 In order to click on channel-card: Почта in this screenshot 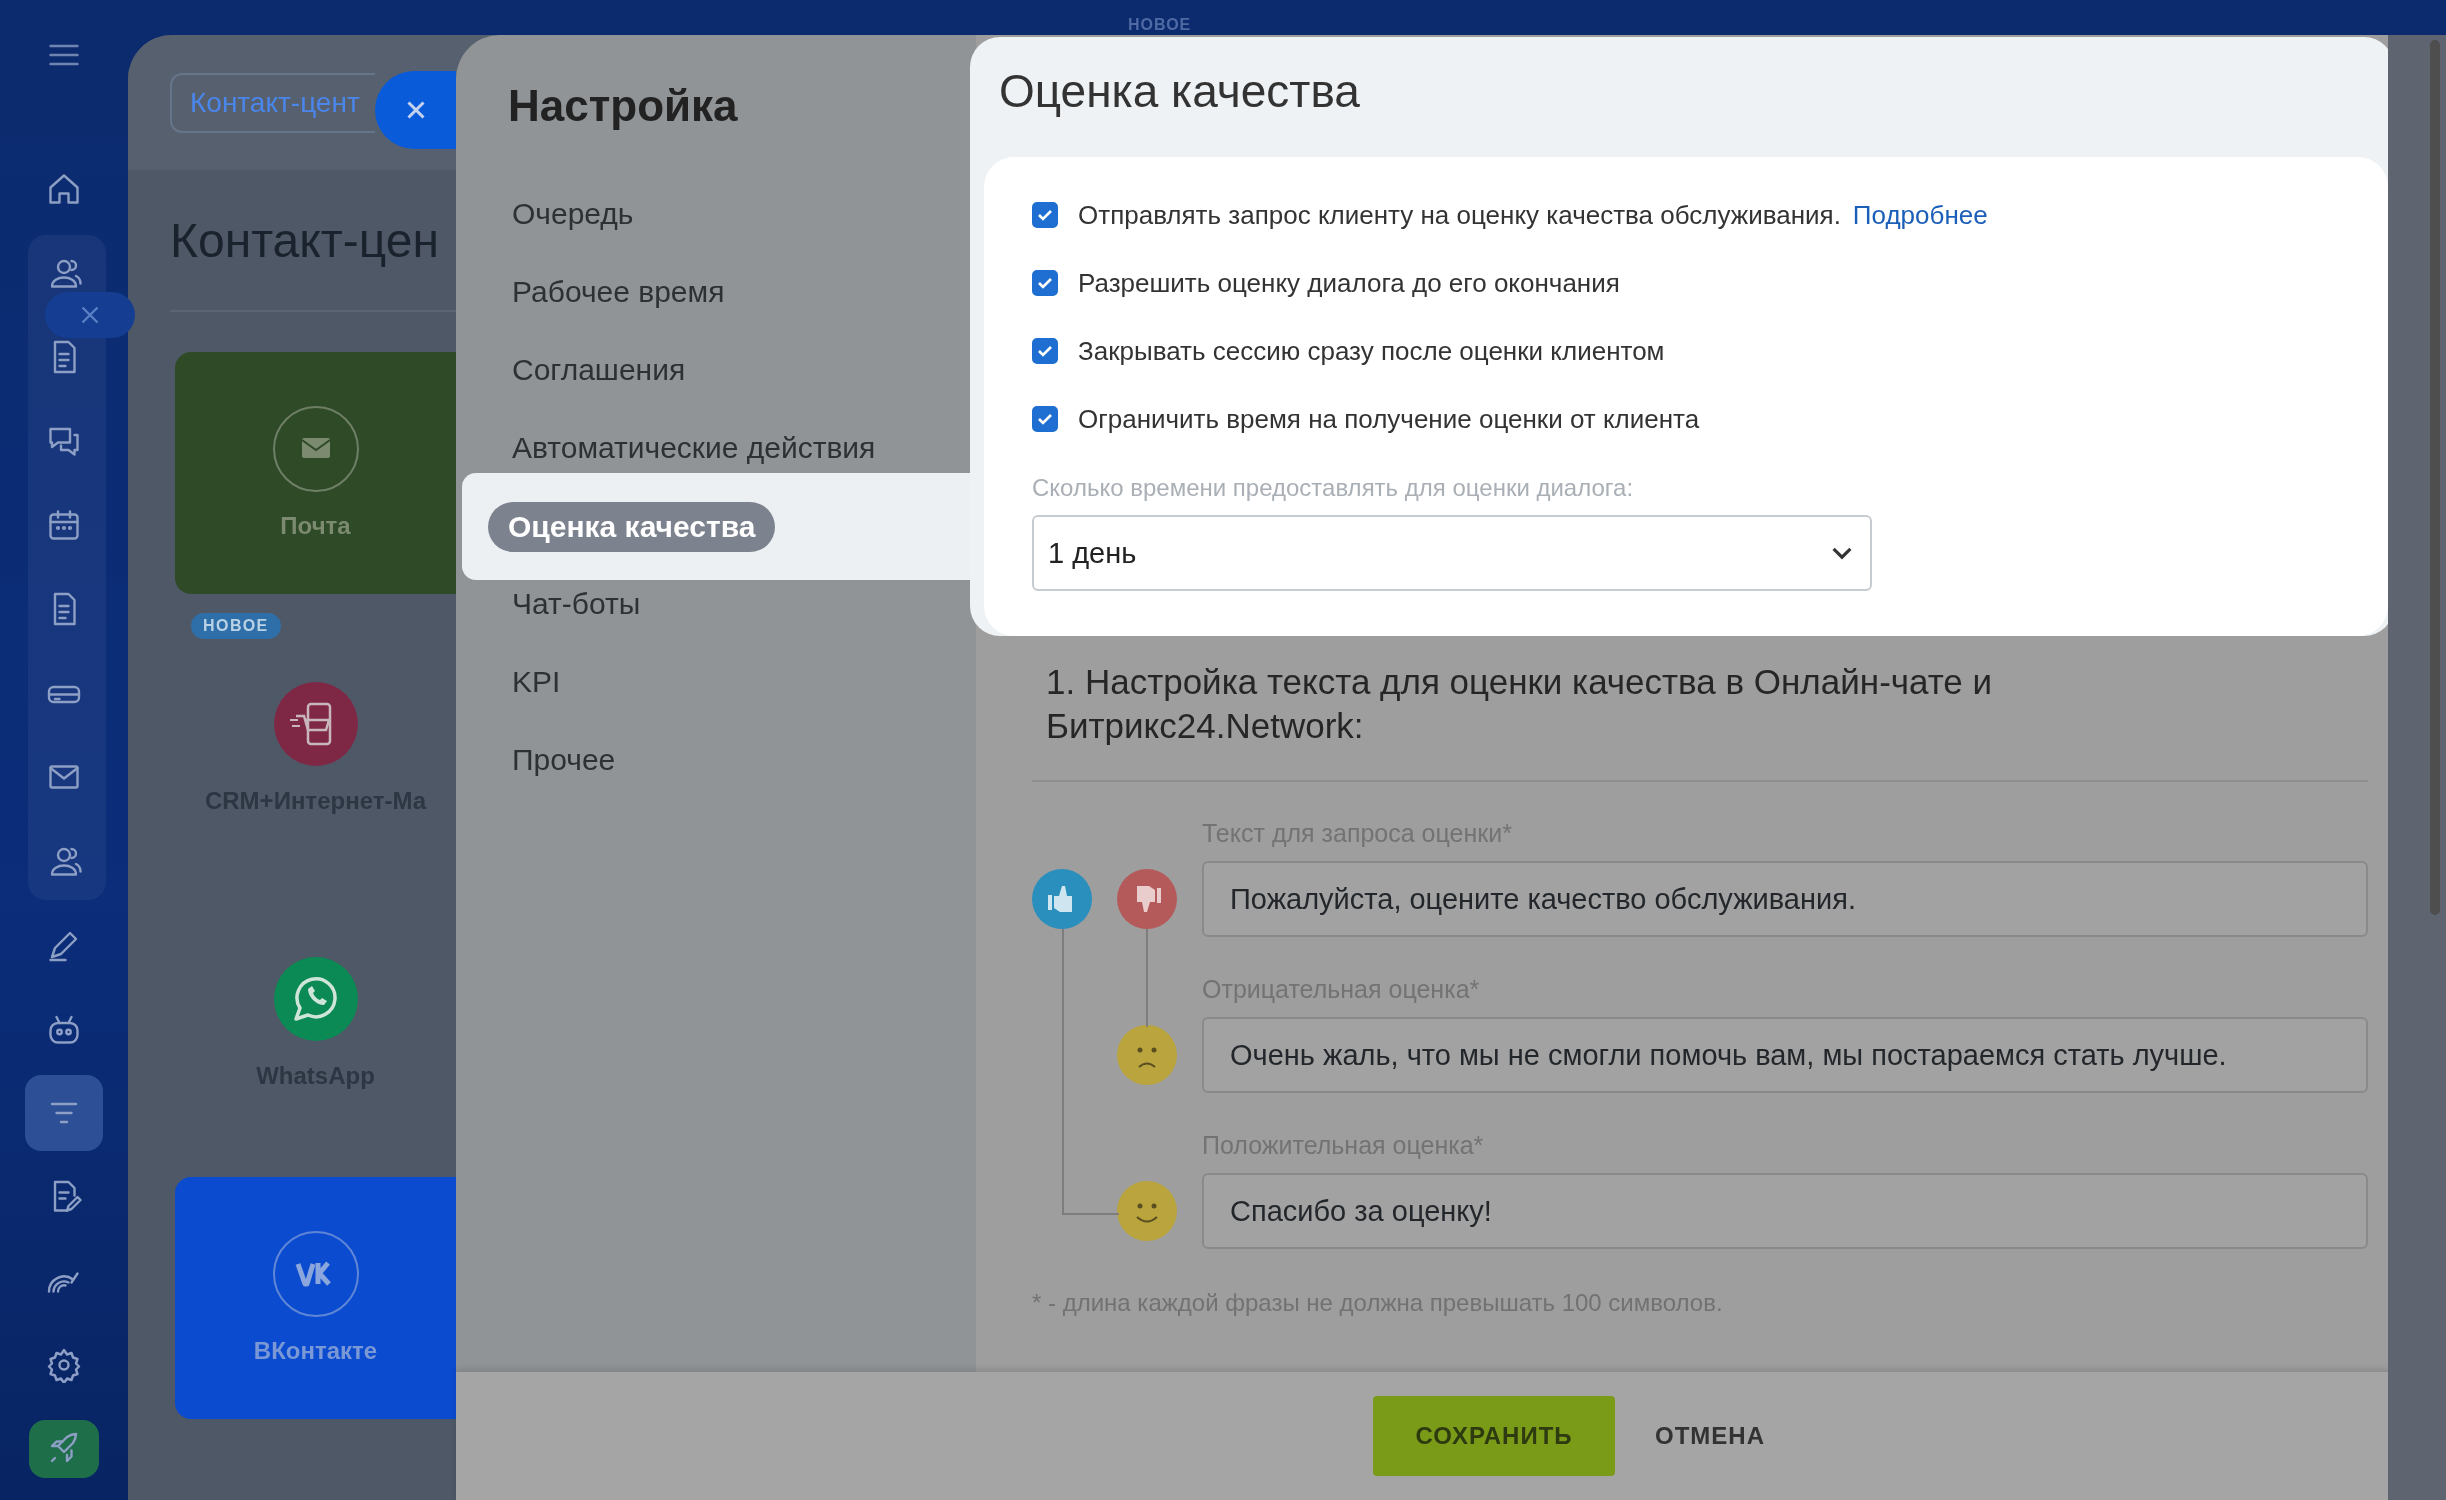, I will do `click(315, 473)`.